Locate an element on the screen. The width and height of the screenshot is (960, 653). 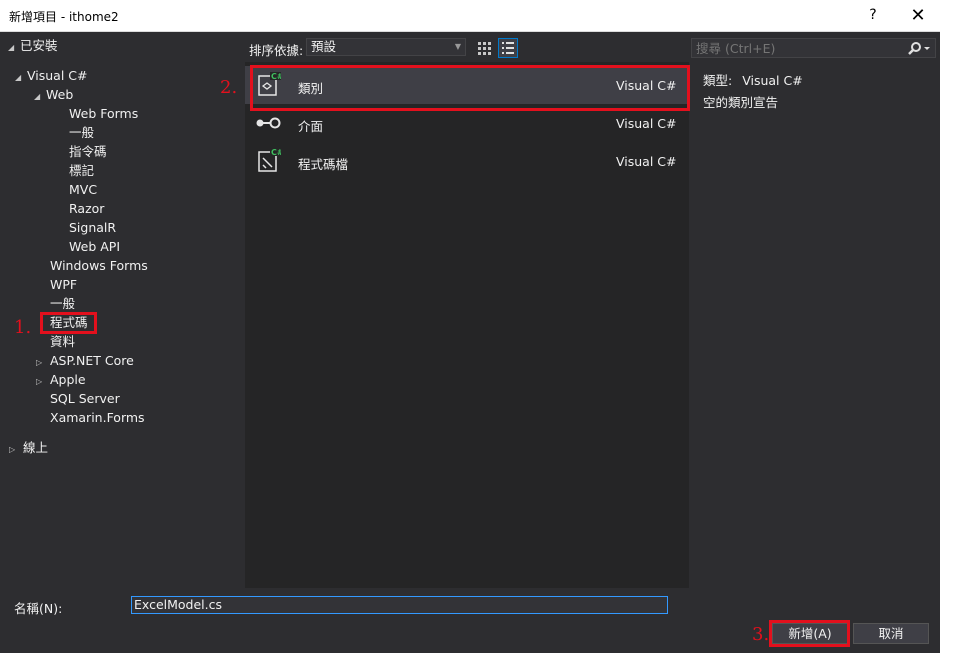
cancel-button: 取消 is located at coordinates (891, 633).